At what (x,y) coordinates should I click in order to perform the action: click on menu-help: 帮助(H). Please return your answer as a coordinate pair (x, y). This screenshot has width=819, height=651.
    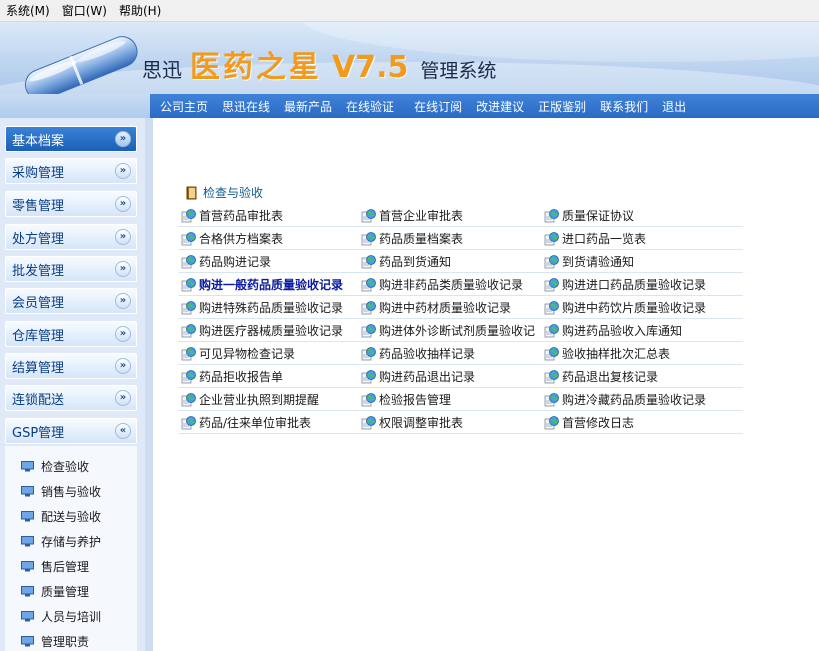
    Looking at the image, I should click on (140, 11).